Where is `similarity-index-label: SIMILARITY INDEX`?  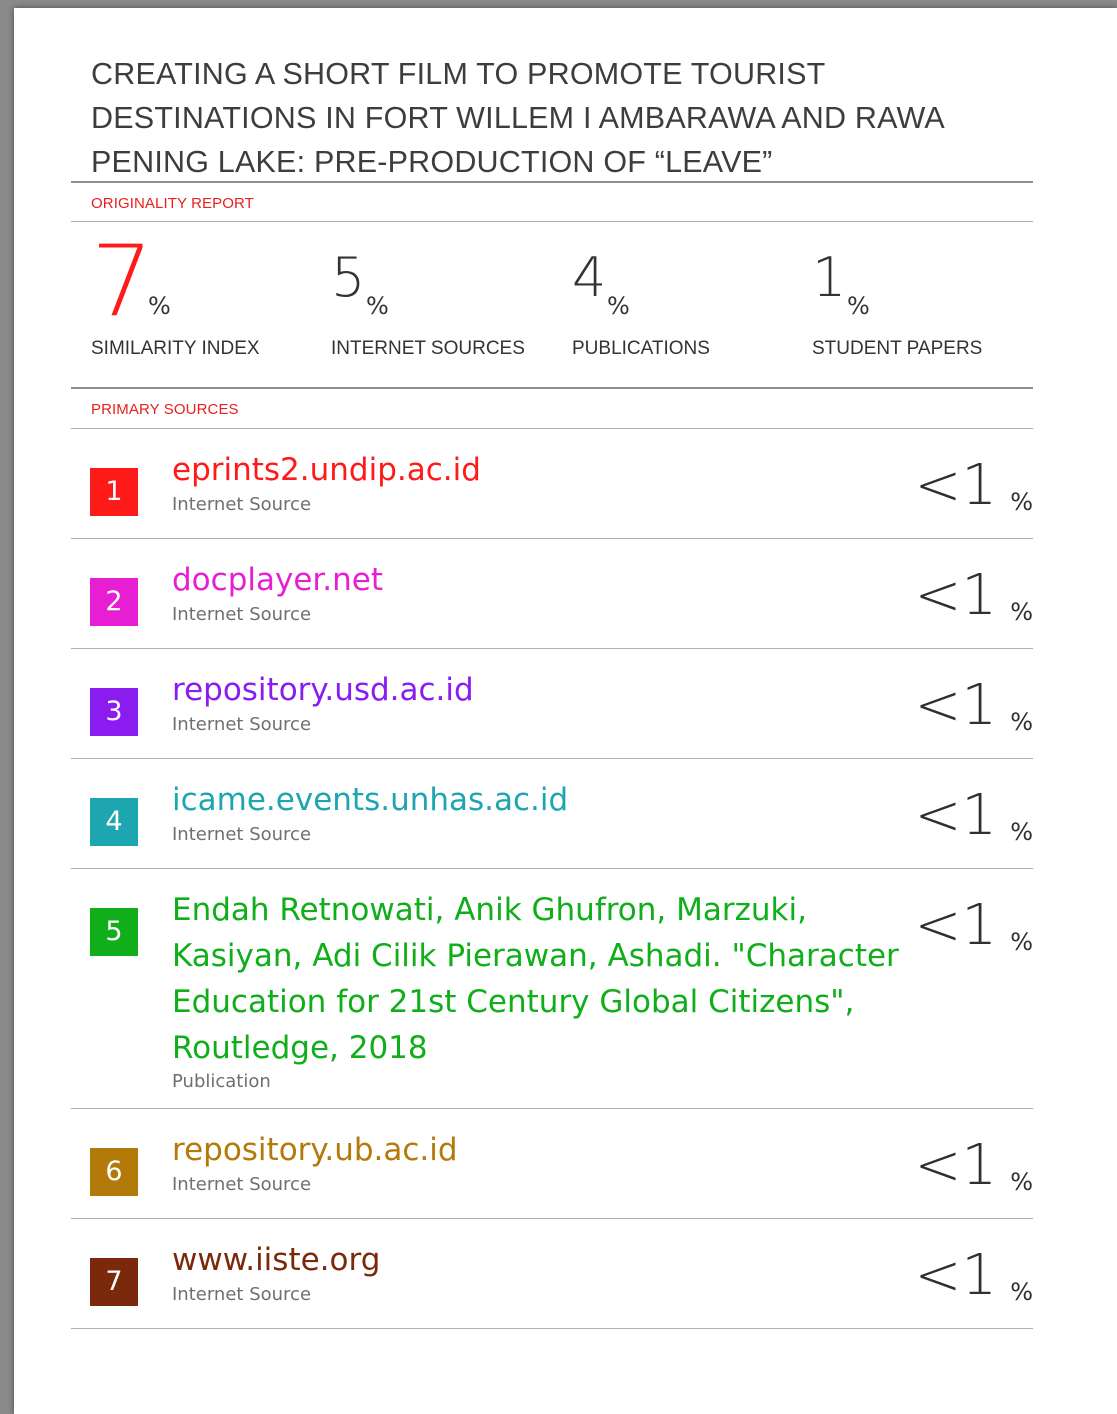
similarity-index-label: SIMILARITY INDEX is located at coordinates (175, 348).